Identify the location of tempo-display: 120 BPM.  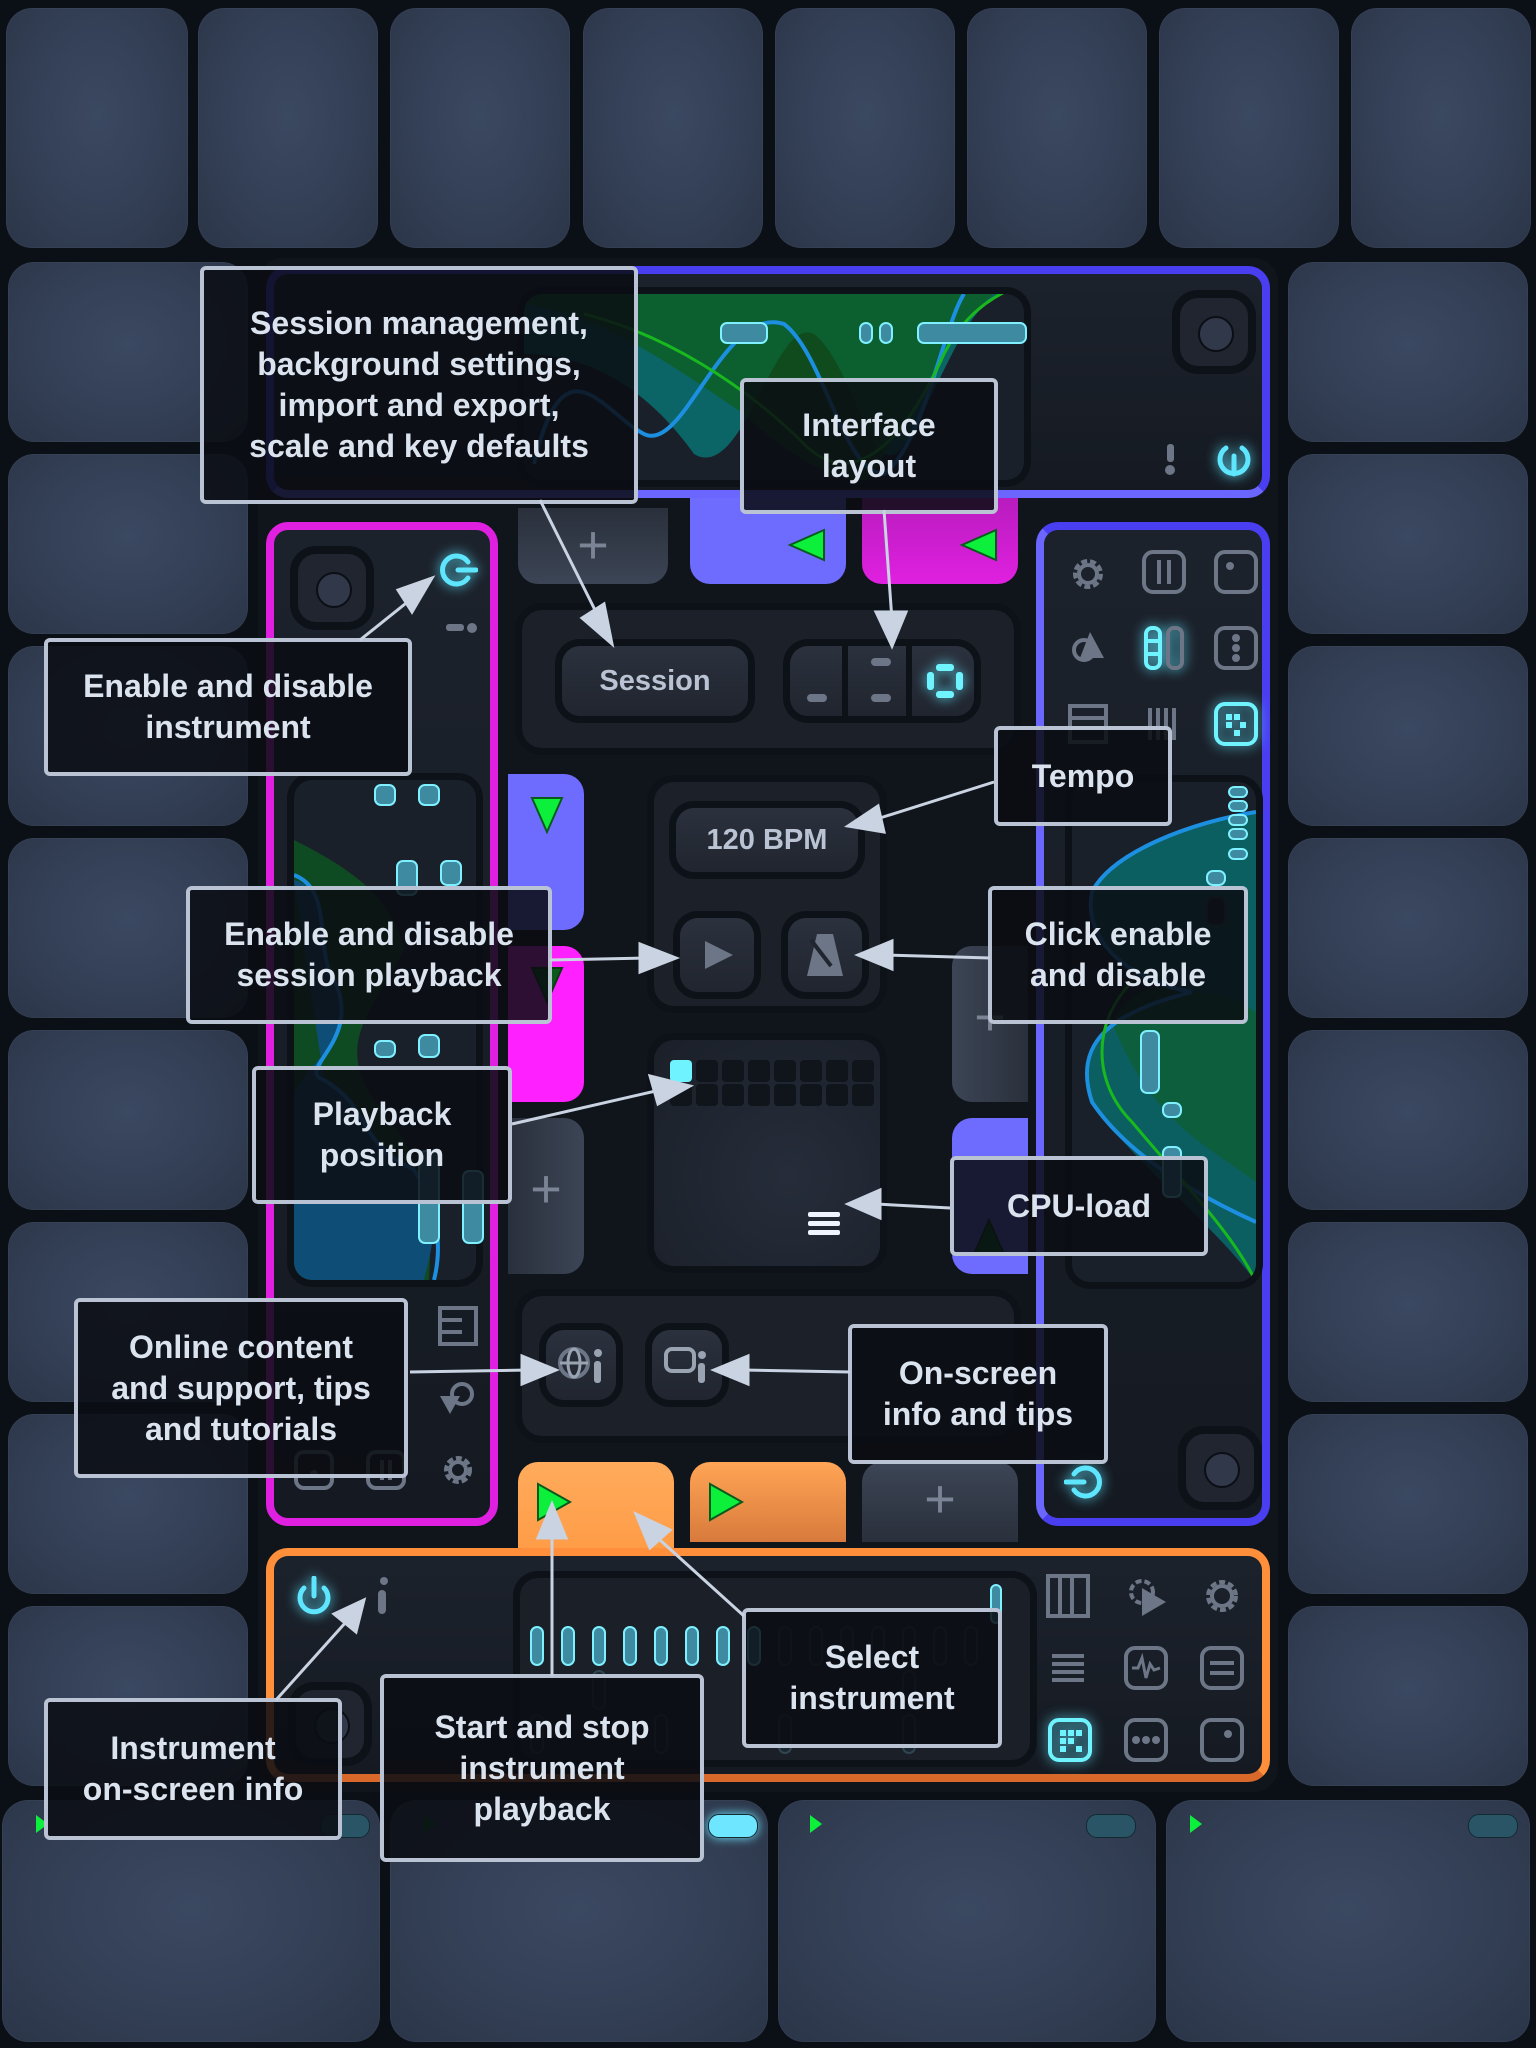
(767, 840).